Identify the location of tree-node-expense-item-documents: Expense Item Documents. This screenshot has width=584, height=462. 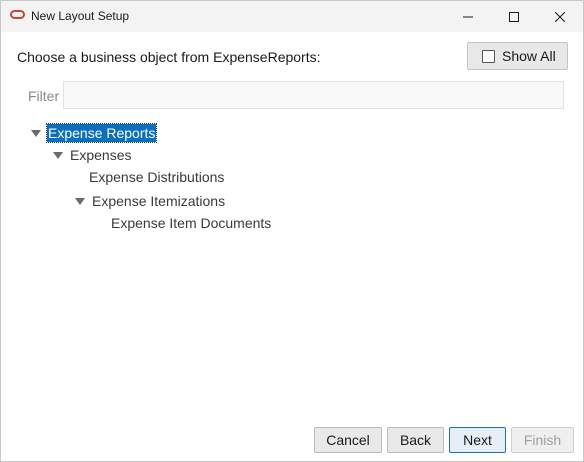
(191, 223).